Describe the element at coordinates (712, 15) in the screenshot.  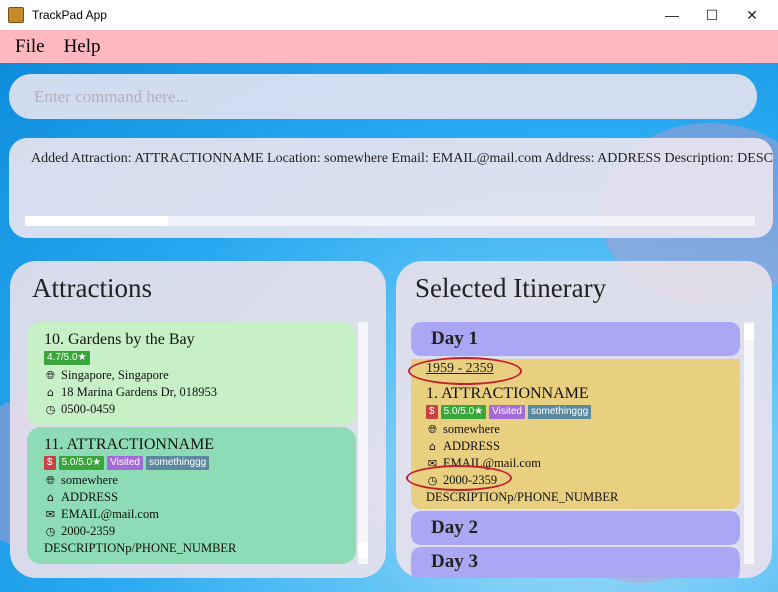
I see `maximize-button: ☐` at that location.